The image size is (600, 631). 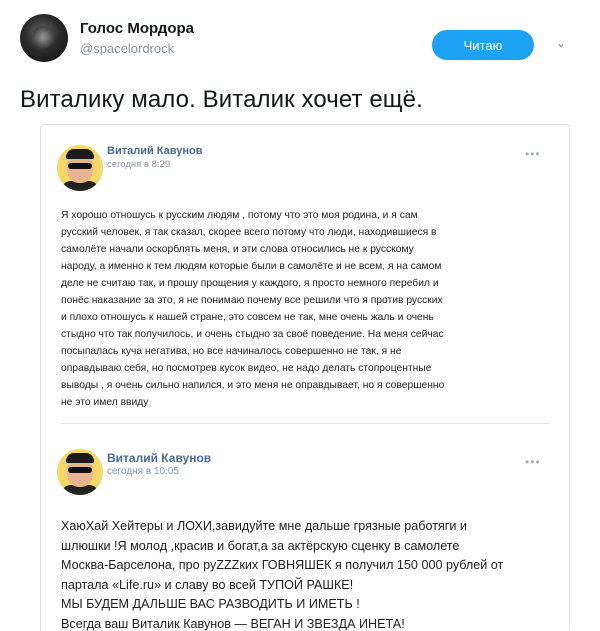 I want to click on chevron-down-icon: ⌄, so click(x=561, y=43).